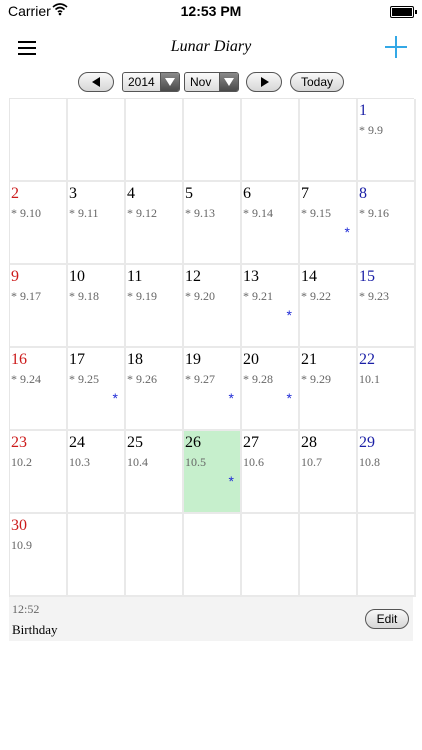  Describe the element at coordinates (387, 306) in the screenshot. I see `calendar-day-cell: 15 * 9.23` at that location.